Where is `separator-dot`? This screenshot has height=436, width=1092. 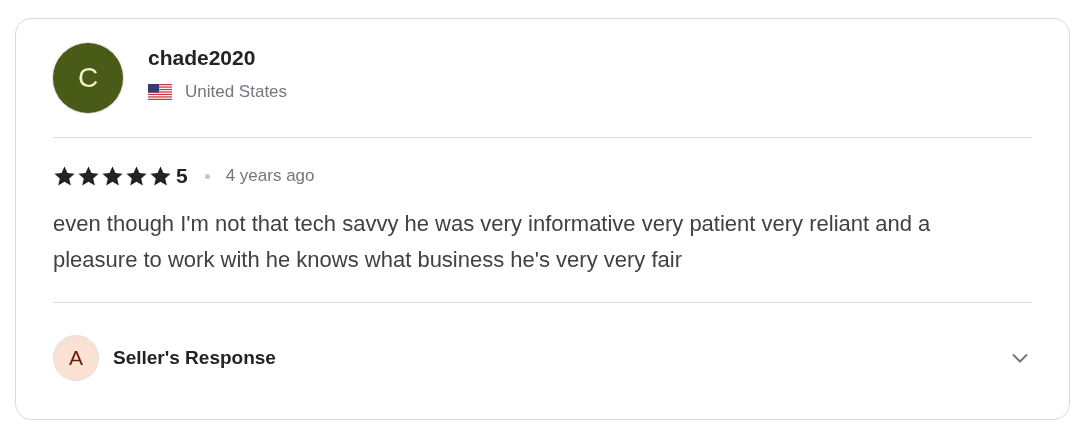
separator-dot is located at coordinates (207, 176).